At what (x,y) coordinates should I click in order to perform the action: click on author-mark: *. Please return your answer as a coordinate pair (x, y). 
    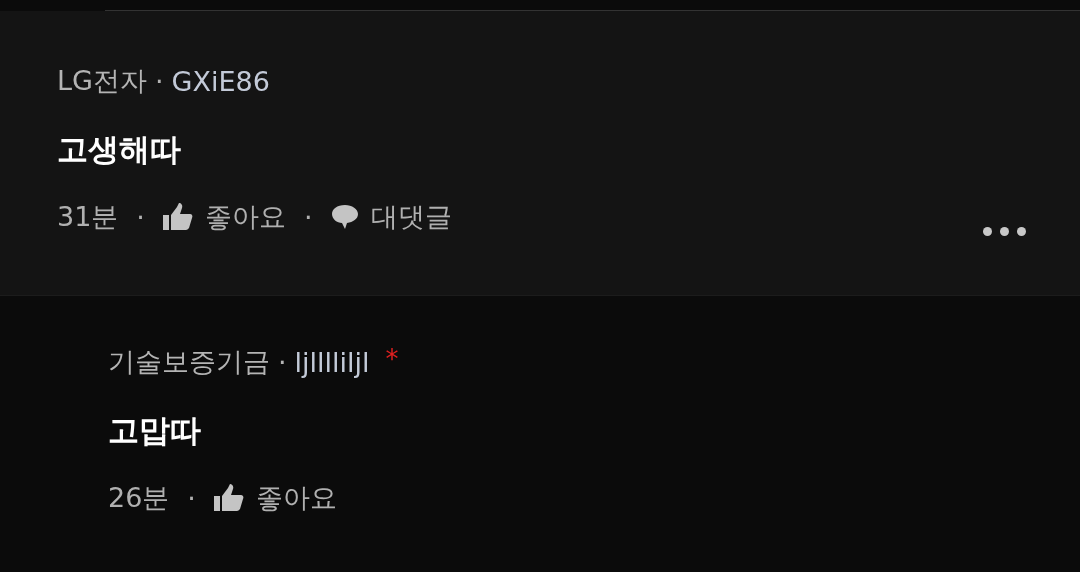
    Looking at the image, I should click on (392, 359).